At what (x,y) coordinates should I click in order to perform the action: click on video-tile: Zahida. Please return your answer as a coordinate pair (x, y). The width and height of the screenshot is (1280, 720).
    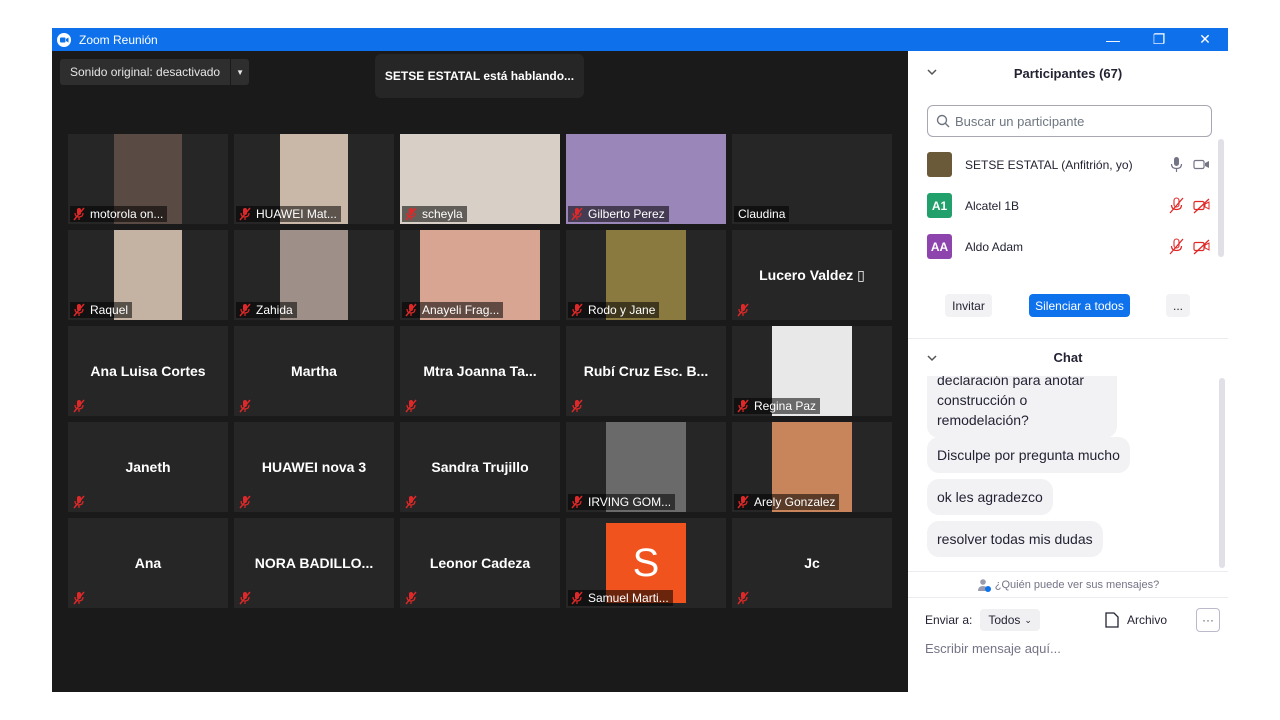
    Looking at the image, I should click on (314, 275).